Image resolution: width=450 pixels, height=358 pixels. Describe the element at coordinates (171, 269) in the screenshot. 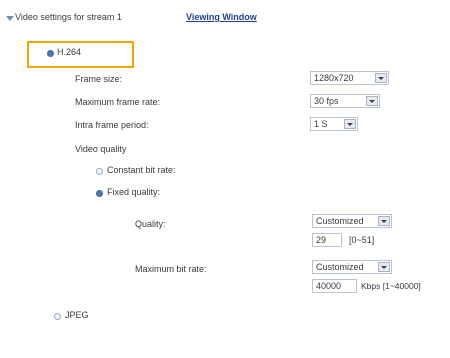

I see `max-bitrate-label: Maximum bit rate:` at that location.